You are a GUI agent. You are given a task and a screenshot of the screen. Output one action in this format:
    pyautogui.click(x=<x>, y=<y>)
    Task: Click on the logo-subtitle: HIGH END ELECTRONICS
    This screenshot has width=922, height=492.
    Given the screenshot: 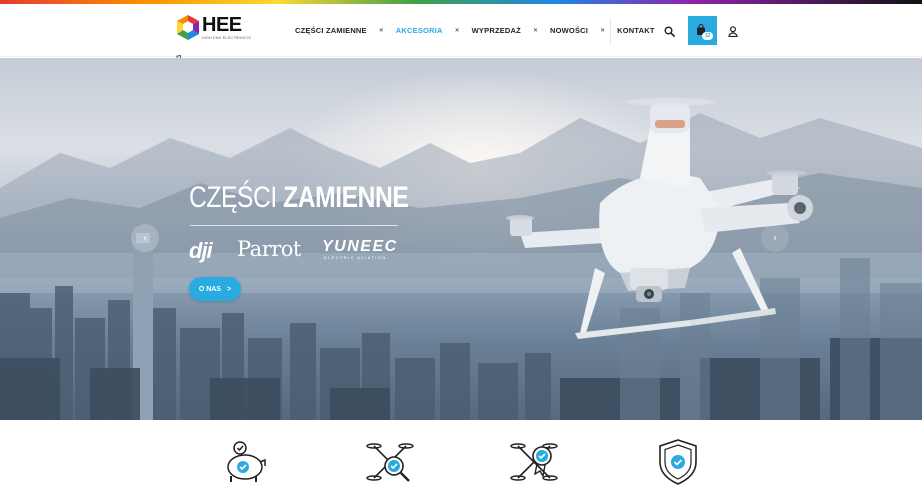 What is the action you would take?
    pyautogui.click(x=226, y=38)
    